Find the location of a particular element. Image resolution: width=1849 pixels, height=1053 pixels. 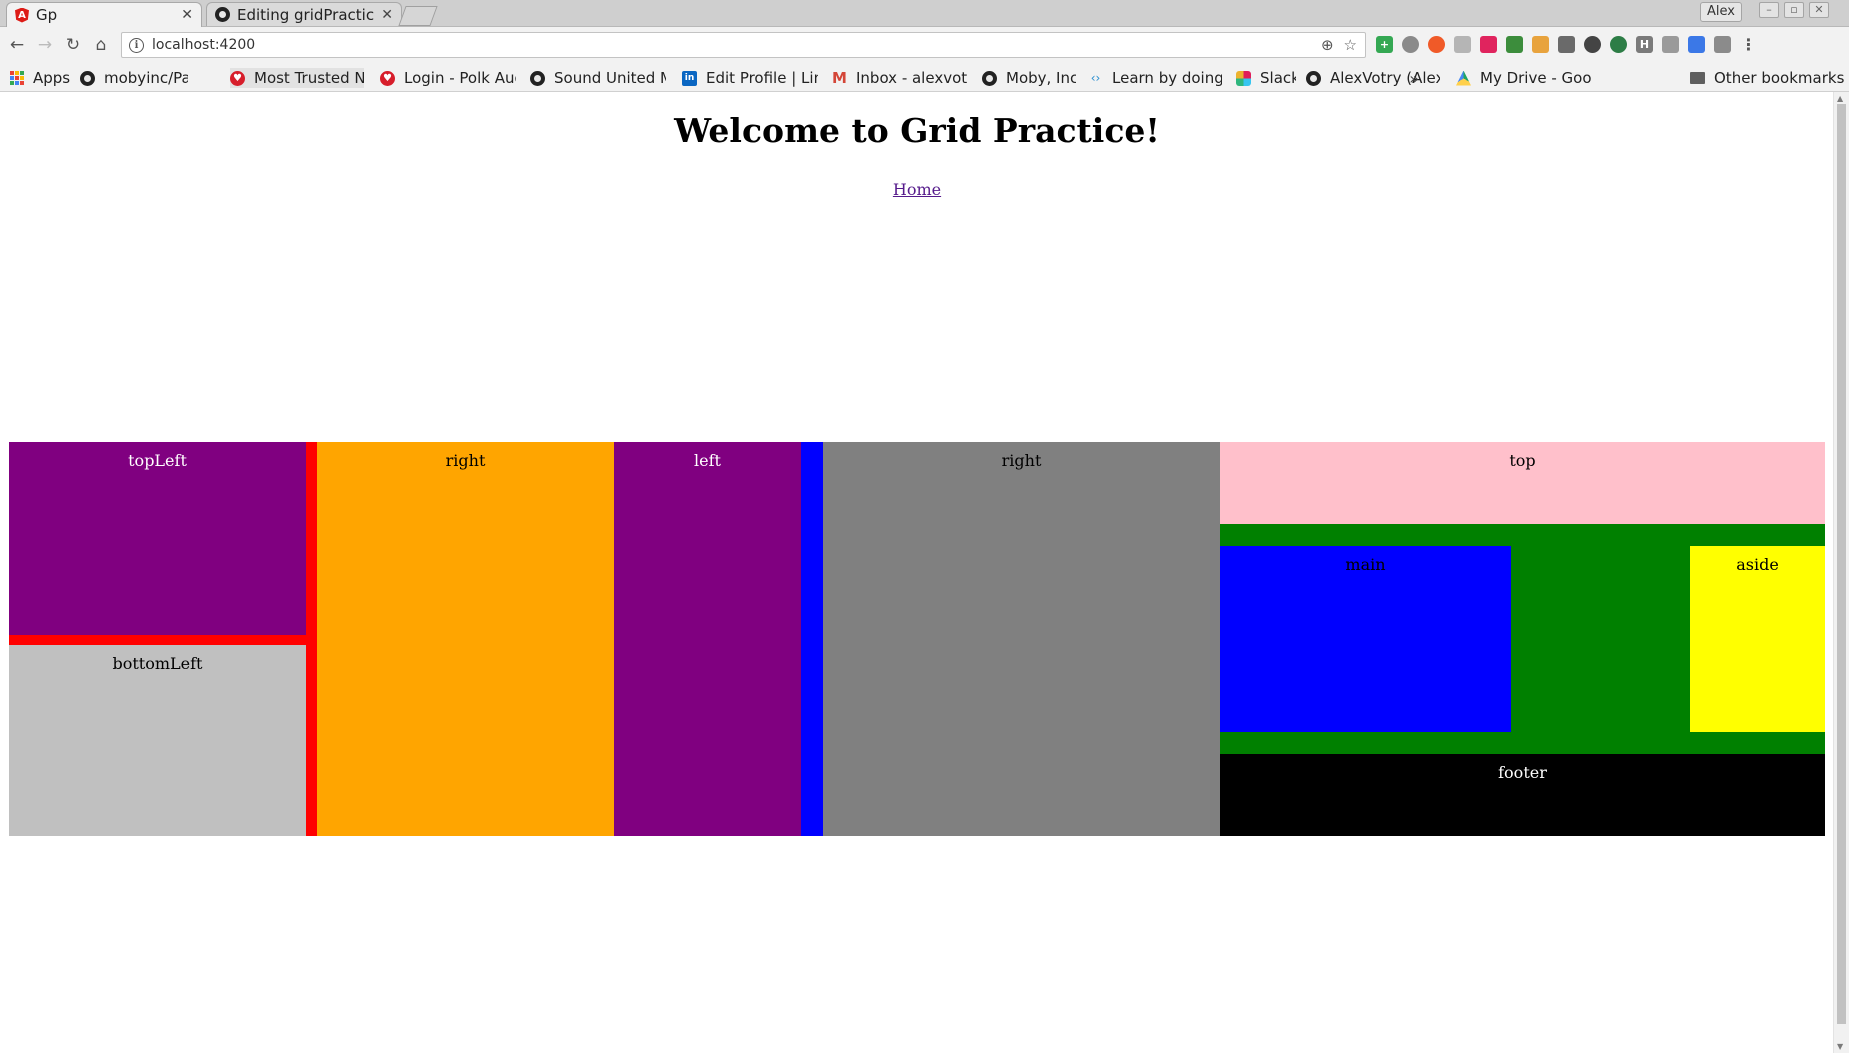

scroll-down-arrow-icon: ▼ is located at coordinates (1840, 1046).